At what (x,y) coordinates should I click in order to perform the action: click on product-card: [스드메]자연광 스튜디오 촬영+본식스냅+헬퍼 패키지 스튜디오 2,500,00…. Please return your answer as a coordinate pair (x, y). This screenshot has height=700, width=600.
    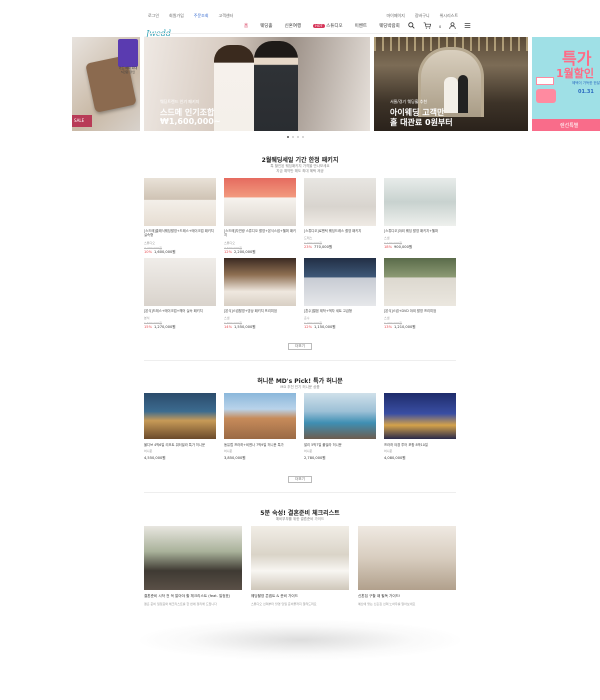
    Looking at the image, I should click on (260, 216).